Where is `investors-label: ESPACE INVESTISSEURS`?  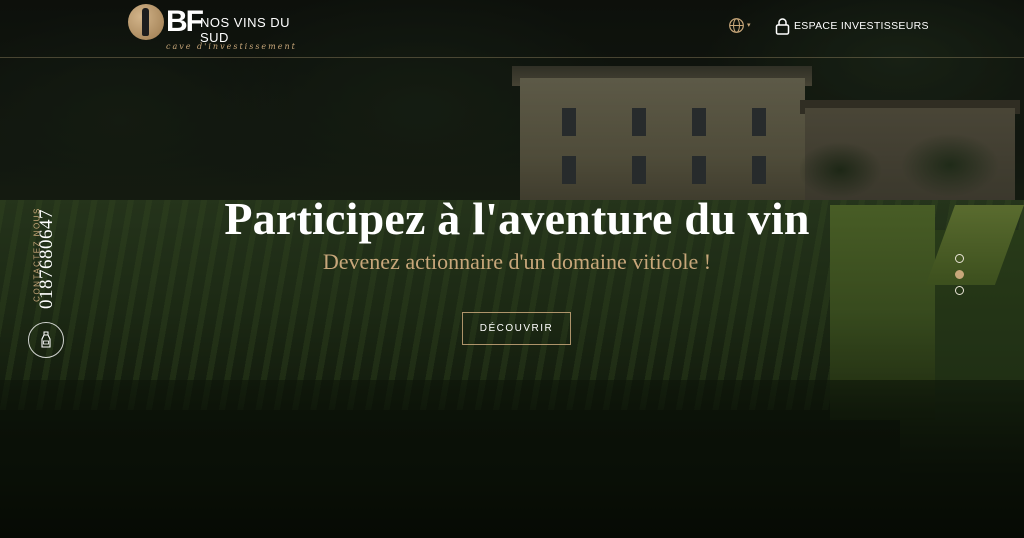
investors-label: ESPACE INVESTISSEURS is located at coordinates (861, 26).